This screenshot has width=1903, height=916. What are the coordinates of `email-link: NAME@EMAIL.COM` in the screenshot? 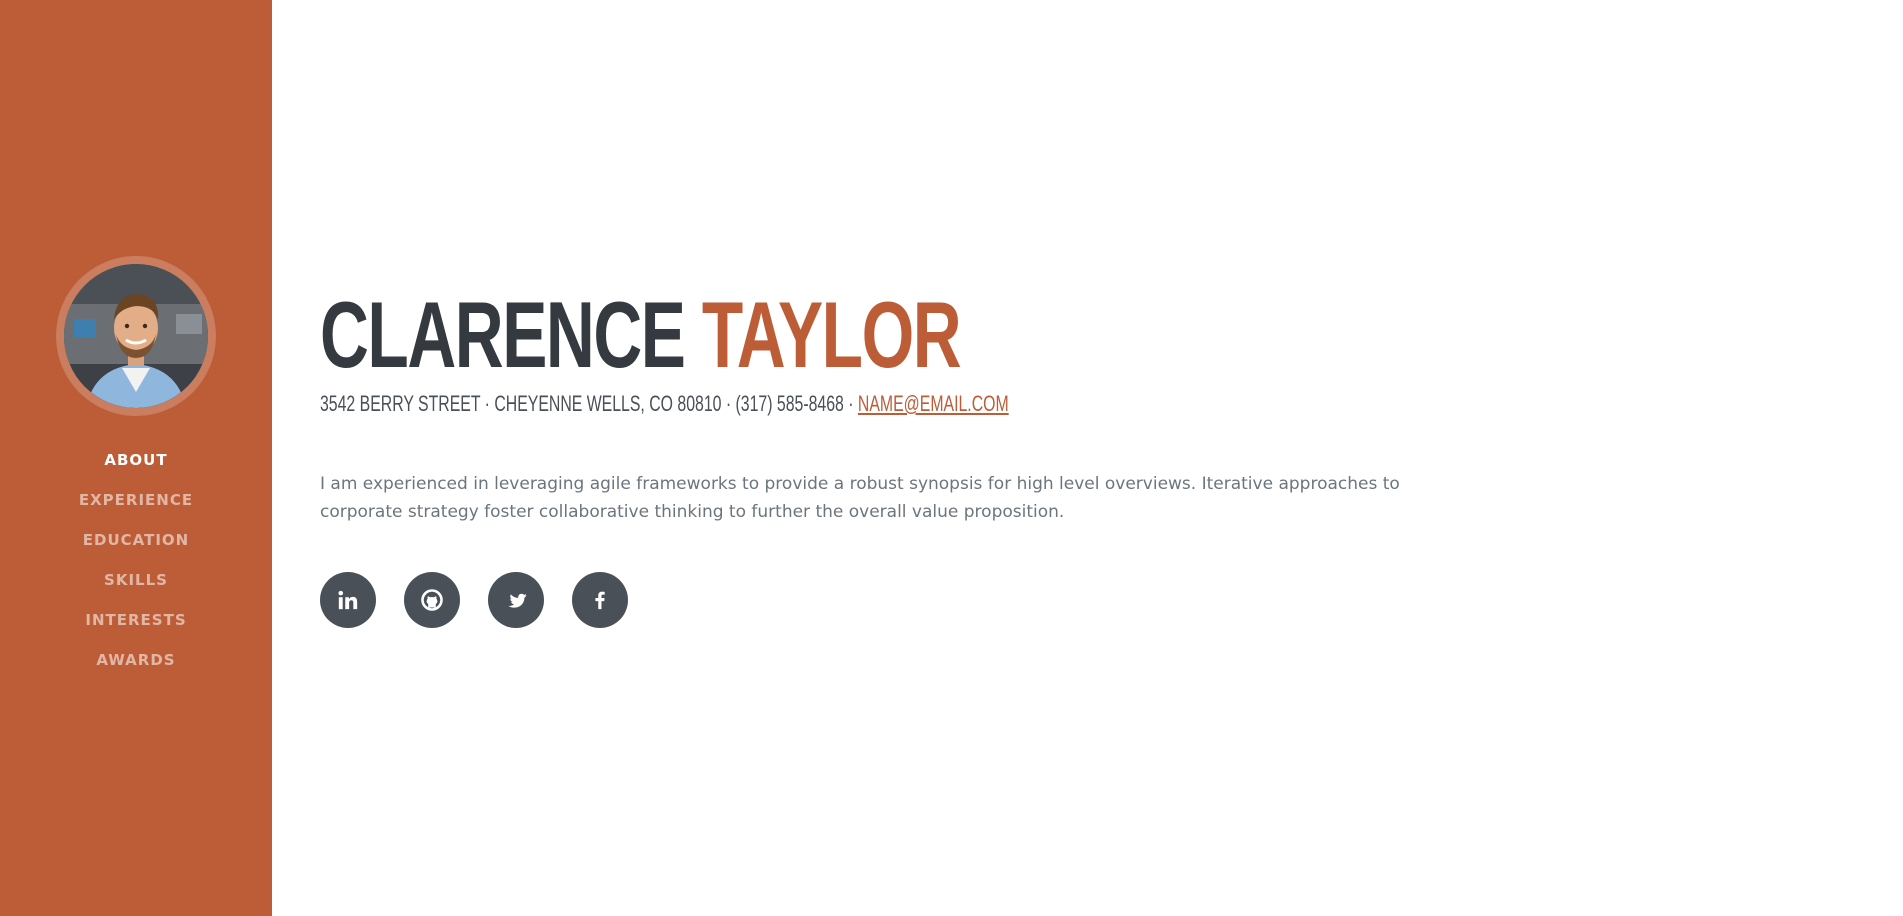 It's located at (933, 403).